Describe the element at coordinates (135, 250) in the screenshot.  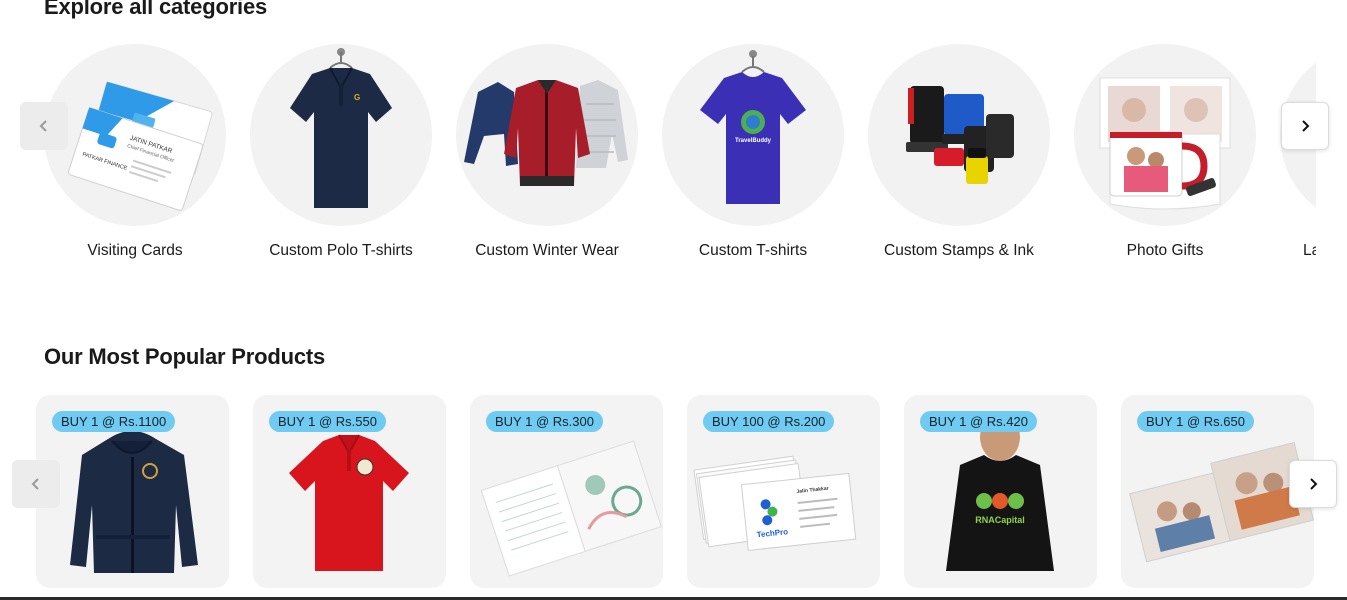
I see `category-label: Visiting Cards` at that location.